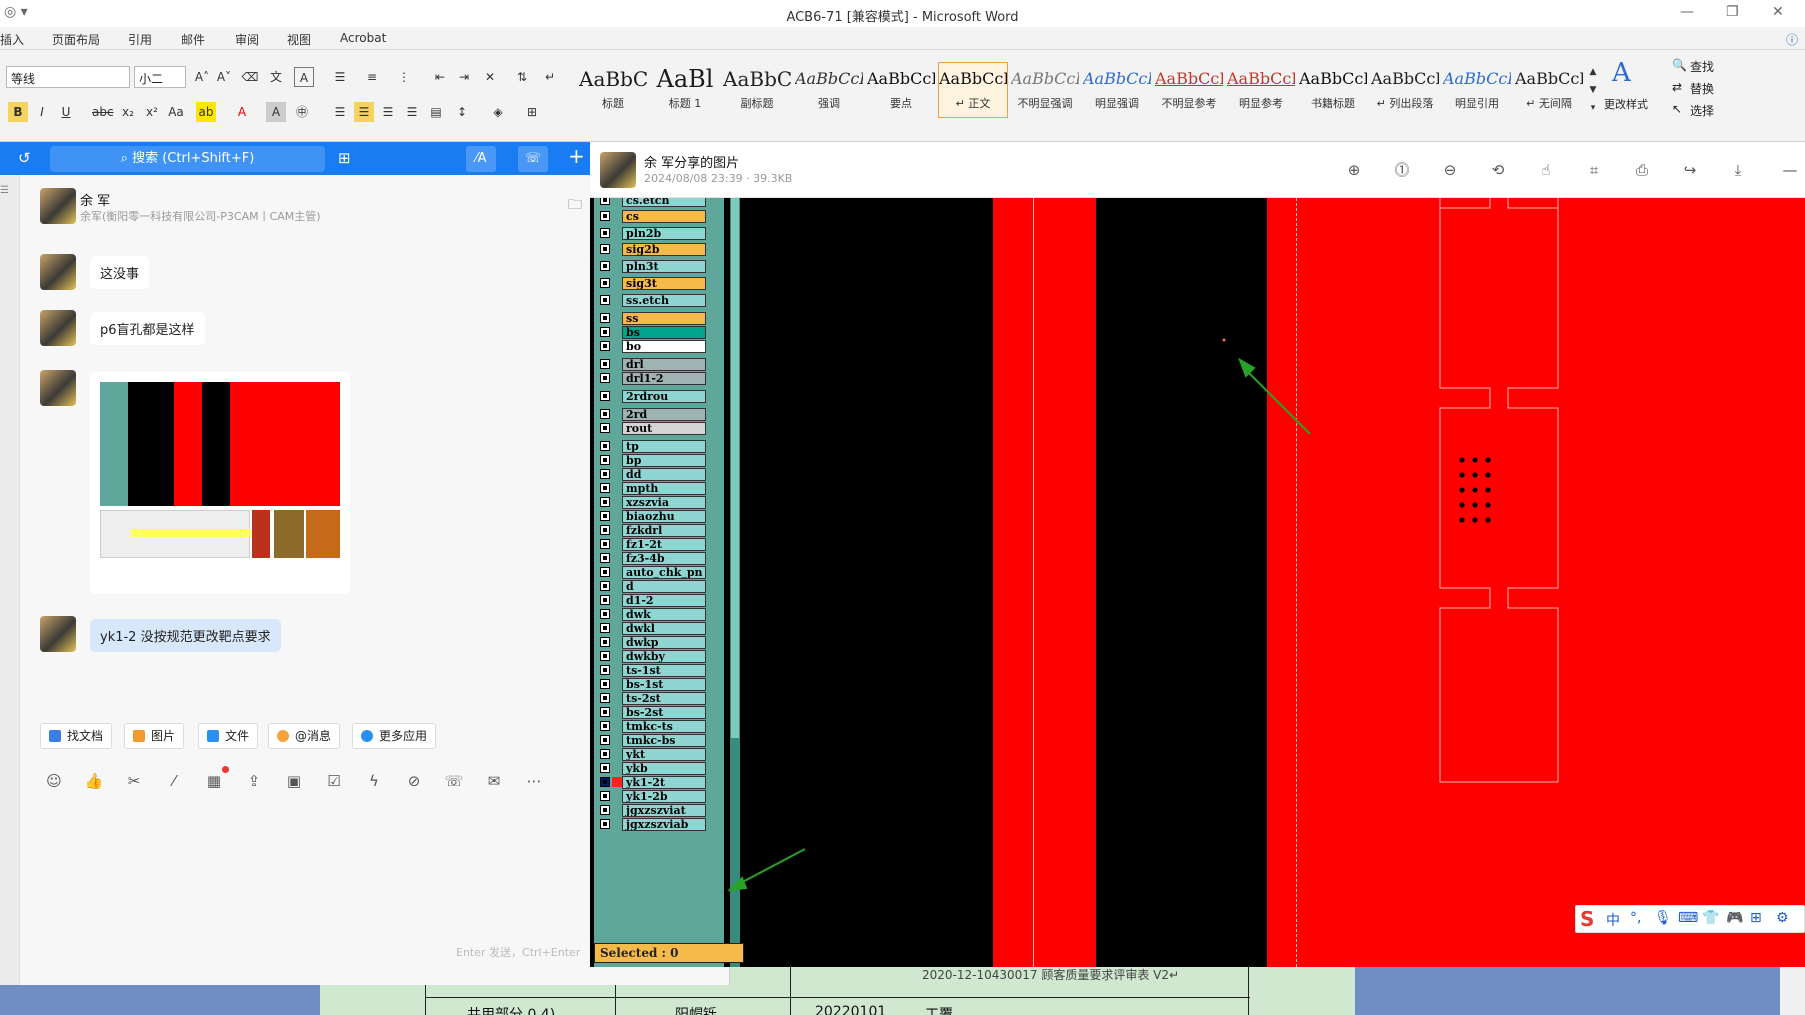  Describe the element at coordinates (1642, 170) in the screenshot. I see `print-icon: ⎙` at that location.